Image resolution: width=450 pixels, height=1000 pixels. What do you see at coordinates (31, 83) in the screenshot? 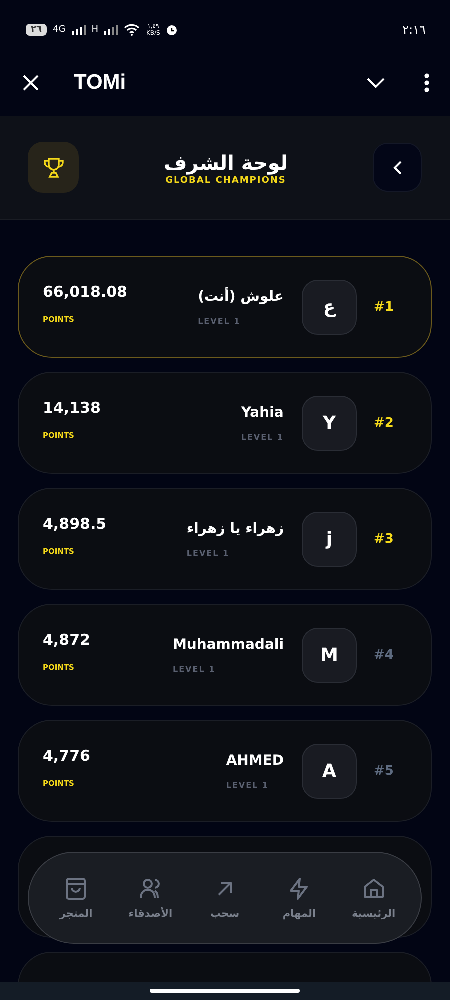
I see `close-icon` at bounding box center [31, 83].